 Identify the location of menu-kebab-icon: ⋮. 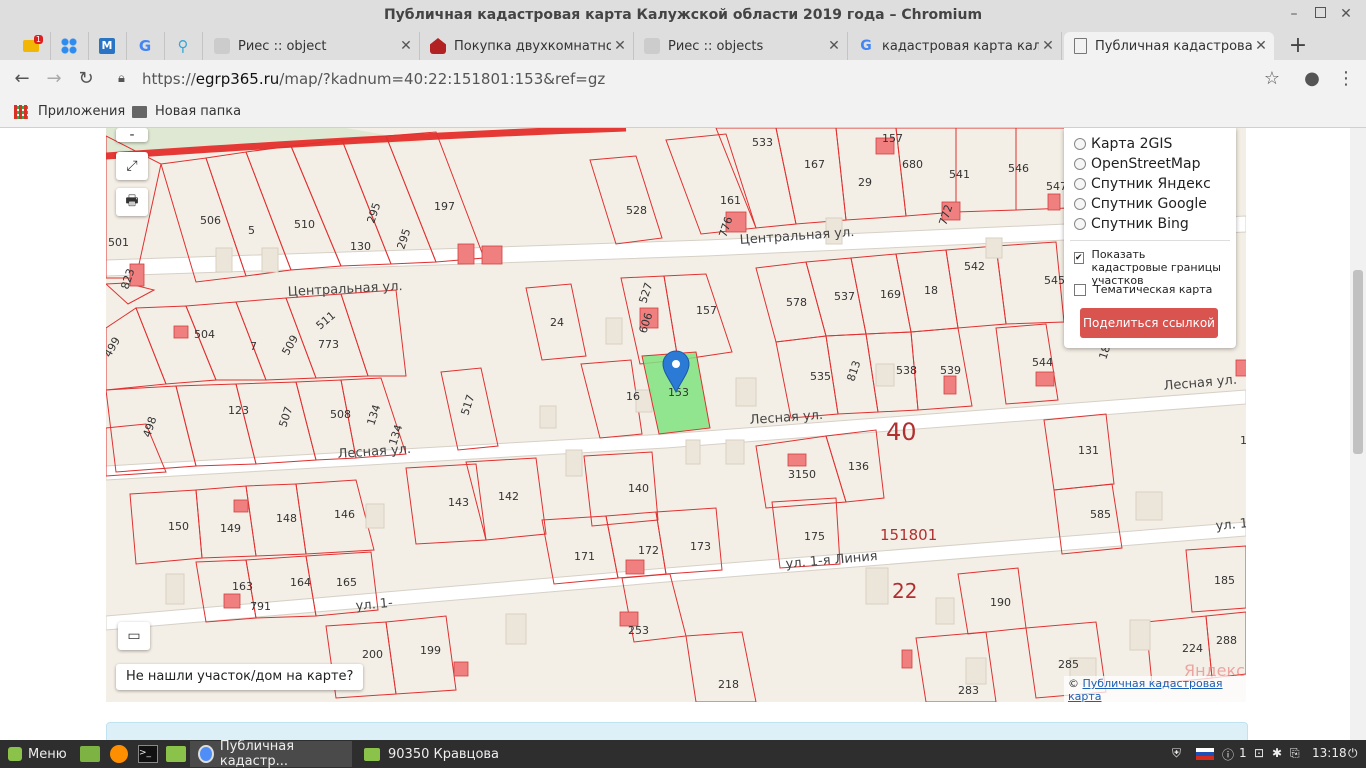
(1346, 79).